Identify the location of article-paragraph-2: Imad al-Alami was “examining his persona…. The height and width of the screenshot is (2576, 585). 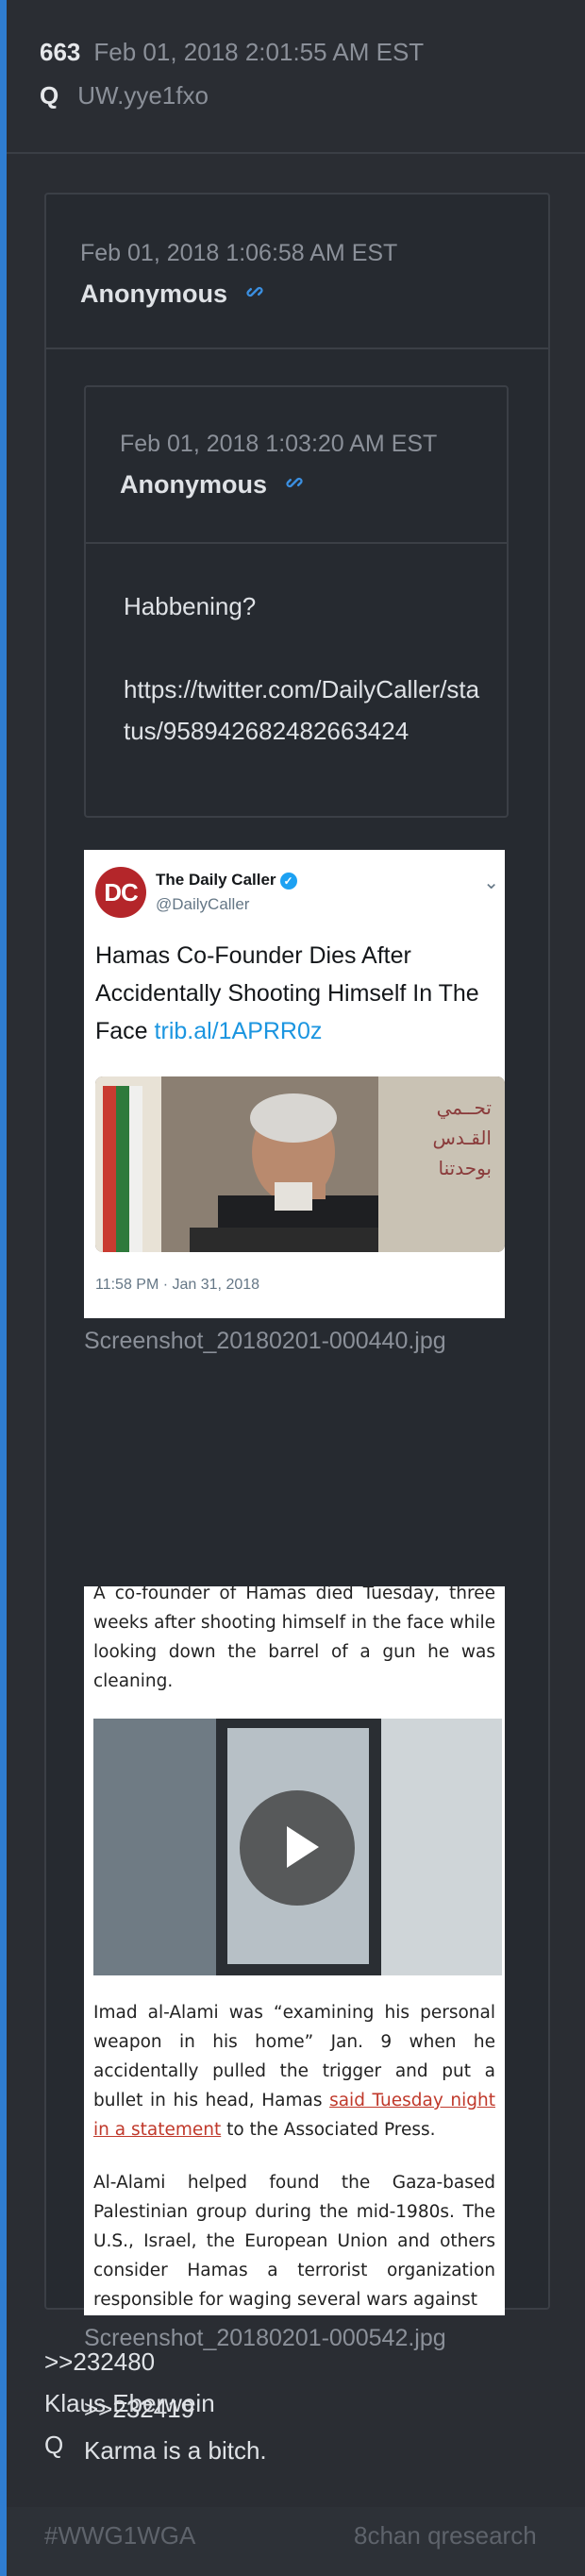
(294, 2071).